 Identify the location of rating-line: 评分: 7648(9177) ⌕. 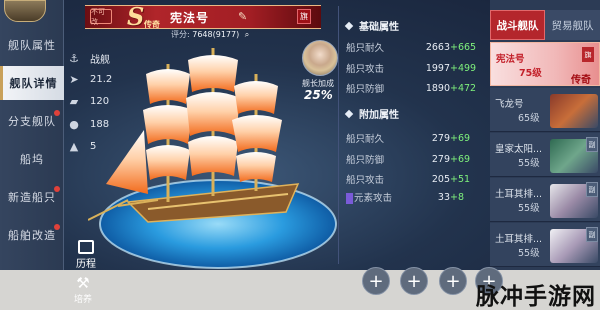
(210, 34).